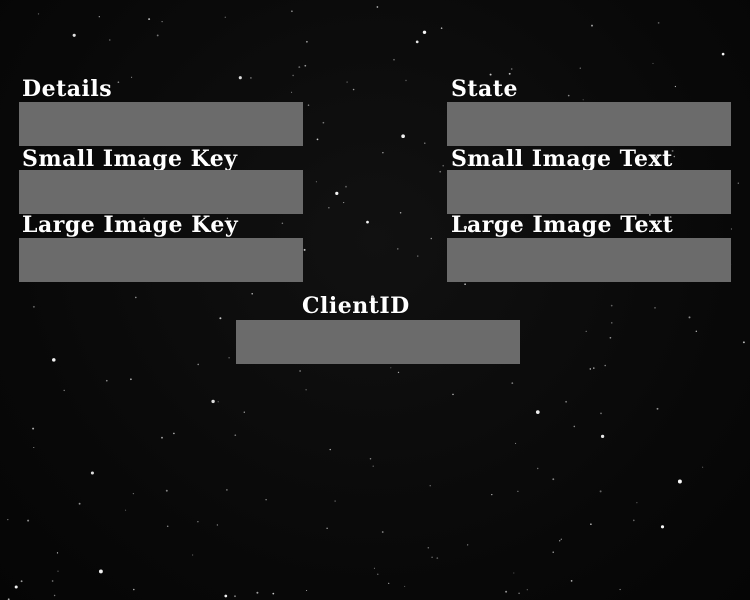  Describe the element at coordinates (161, 124) in the screenshot. I see `details-input` at that location.